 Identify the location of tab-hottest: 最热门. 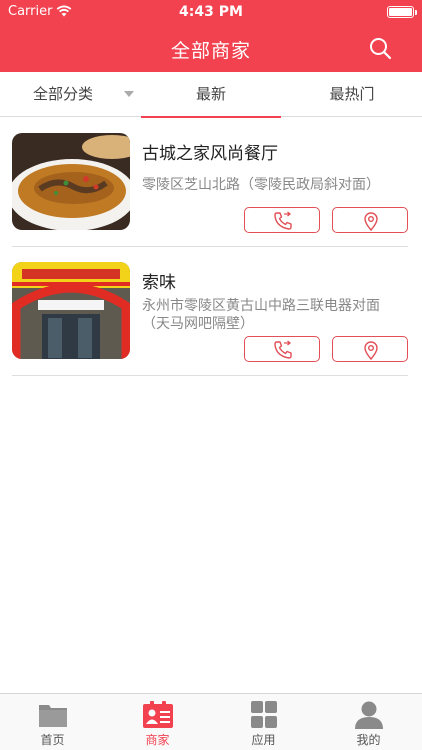
(352, 94).